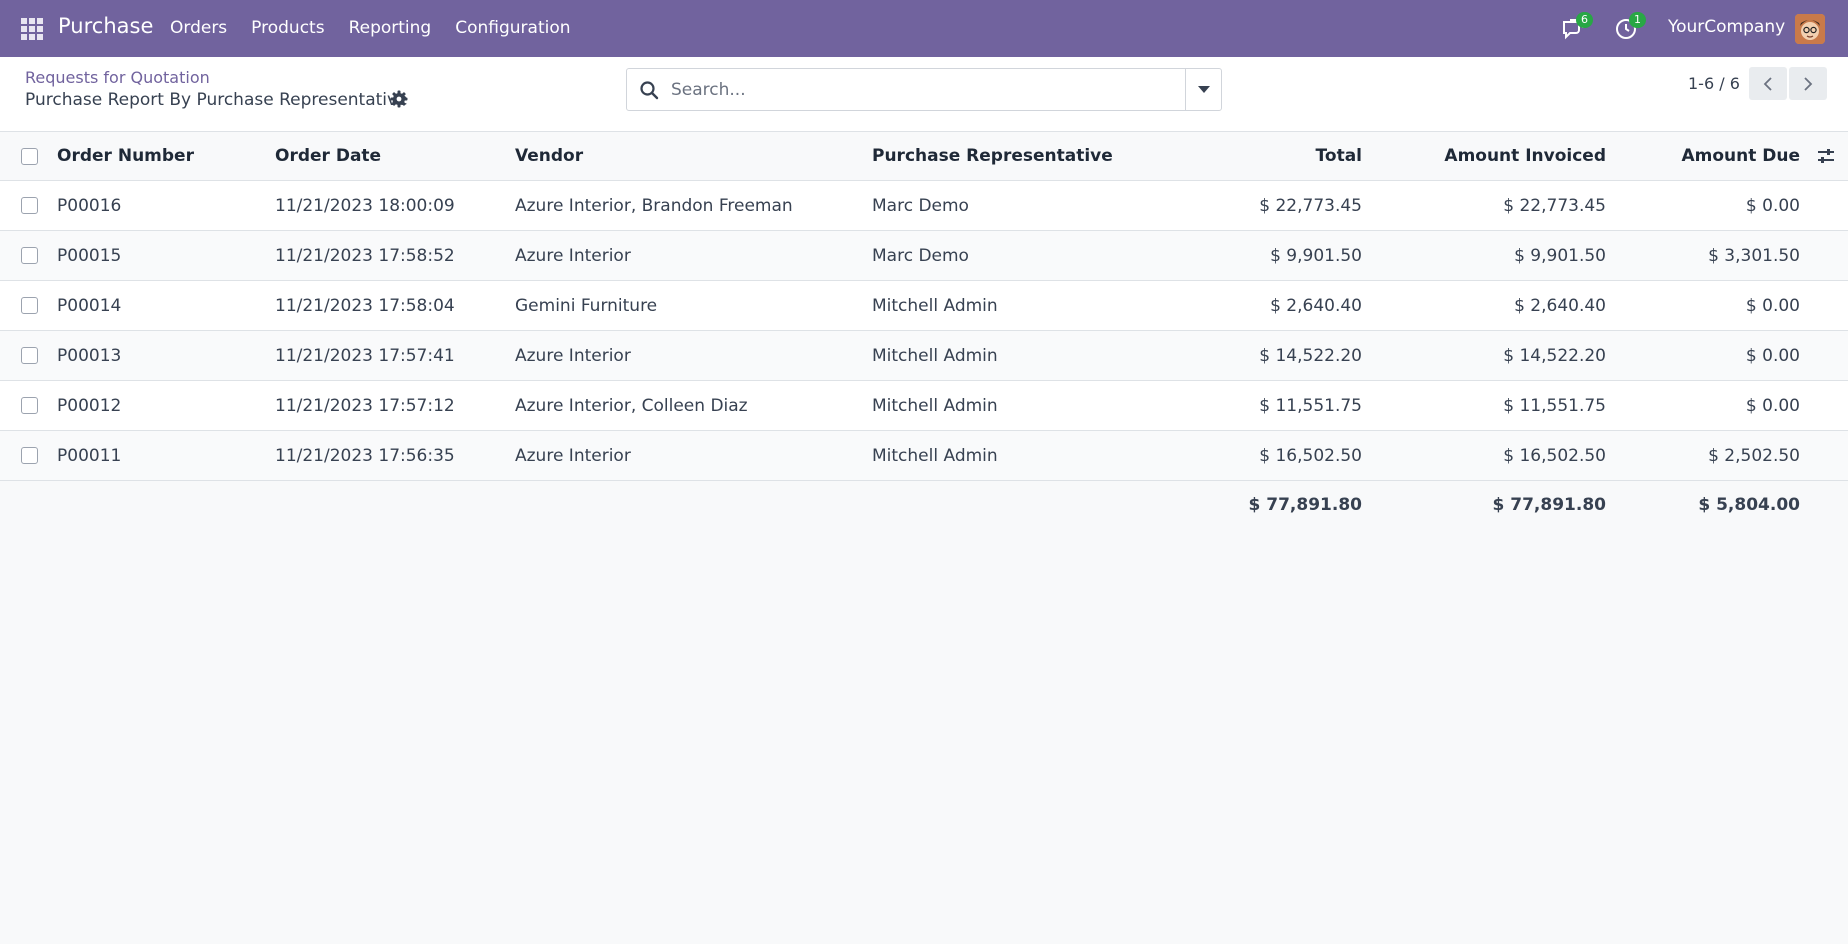 The image size is (1848, 944). I want to click on column-header-order-number: Order Number, so click(157, 156).